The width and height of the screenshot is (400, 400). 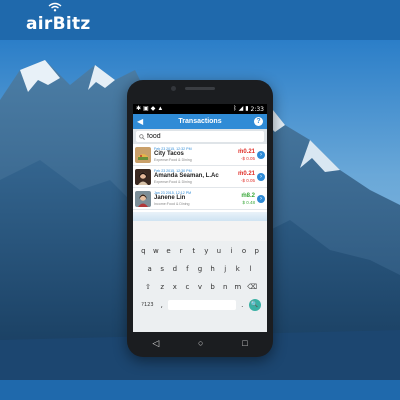 What do you see at coordinates (200, 390) in the screenshot?
I see `footer-bar` at bounding box center [200, 390].